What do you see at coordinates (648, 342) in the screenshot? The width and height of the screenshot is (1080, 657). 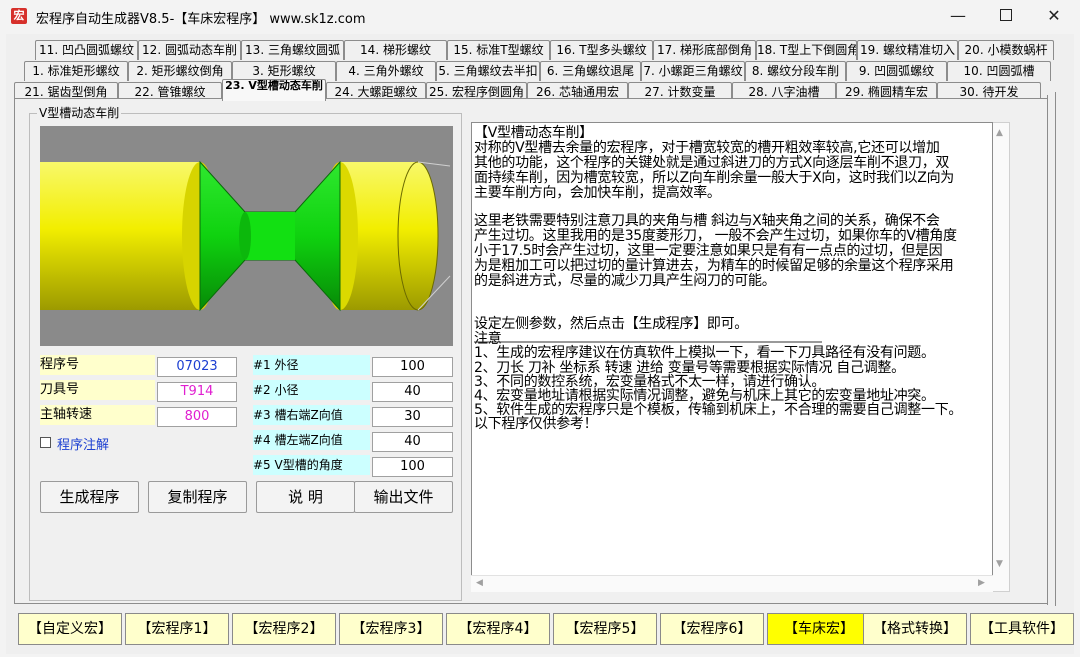 I see `note-divider` at bounding box center [648, 342].